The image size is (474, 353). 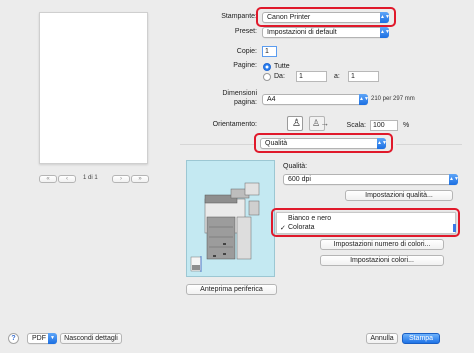 What do you see at coordinates (67, 179) in the screenshot?
I see `previous-page-button: ‹` at bounding box center [67, 179].